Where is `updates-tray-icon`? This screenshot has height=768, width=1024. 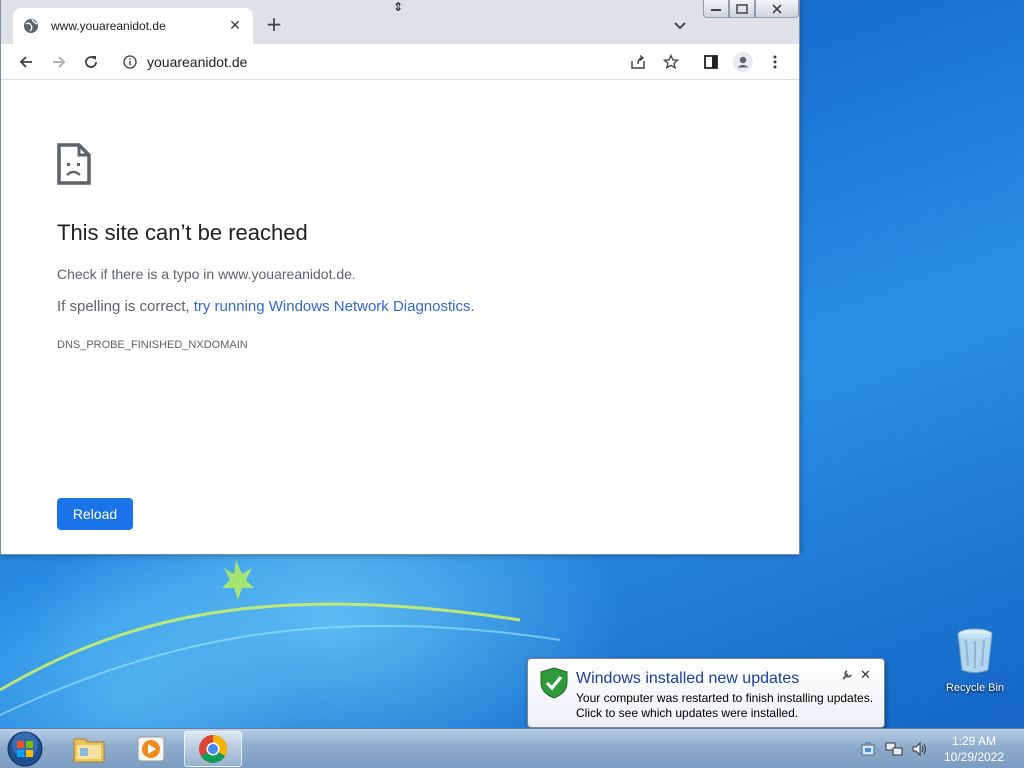
updates-tray-icon is located at coordinates (868, 749).